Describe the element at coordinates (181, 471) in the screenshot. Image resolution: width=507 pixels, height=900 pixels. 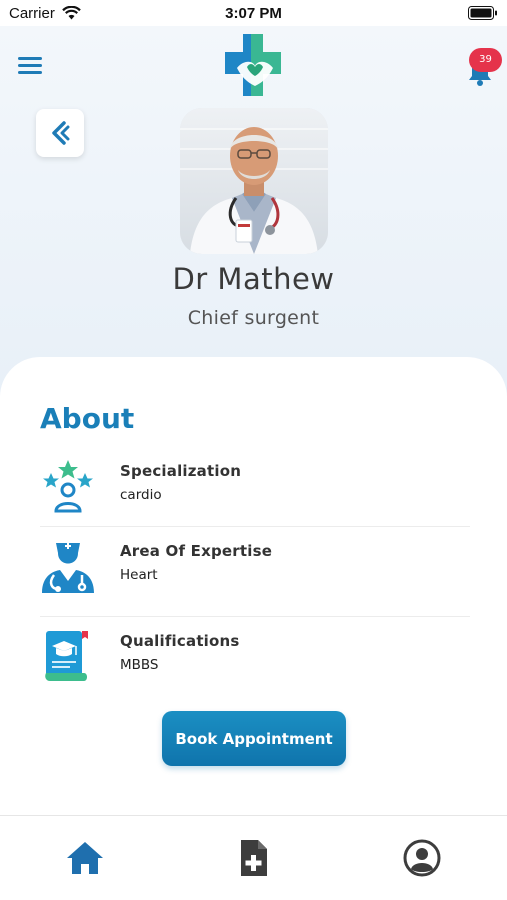
I see `specialization-label: Specialization` at that location.